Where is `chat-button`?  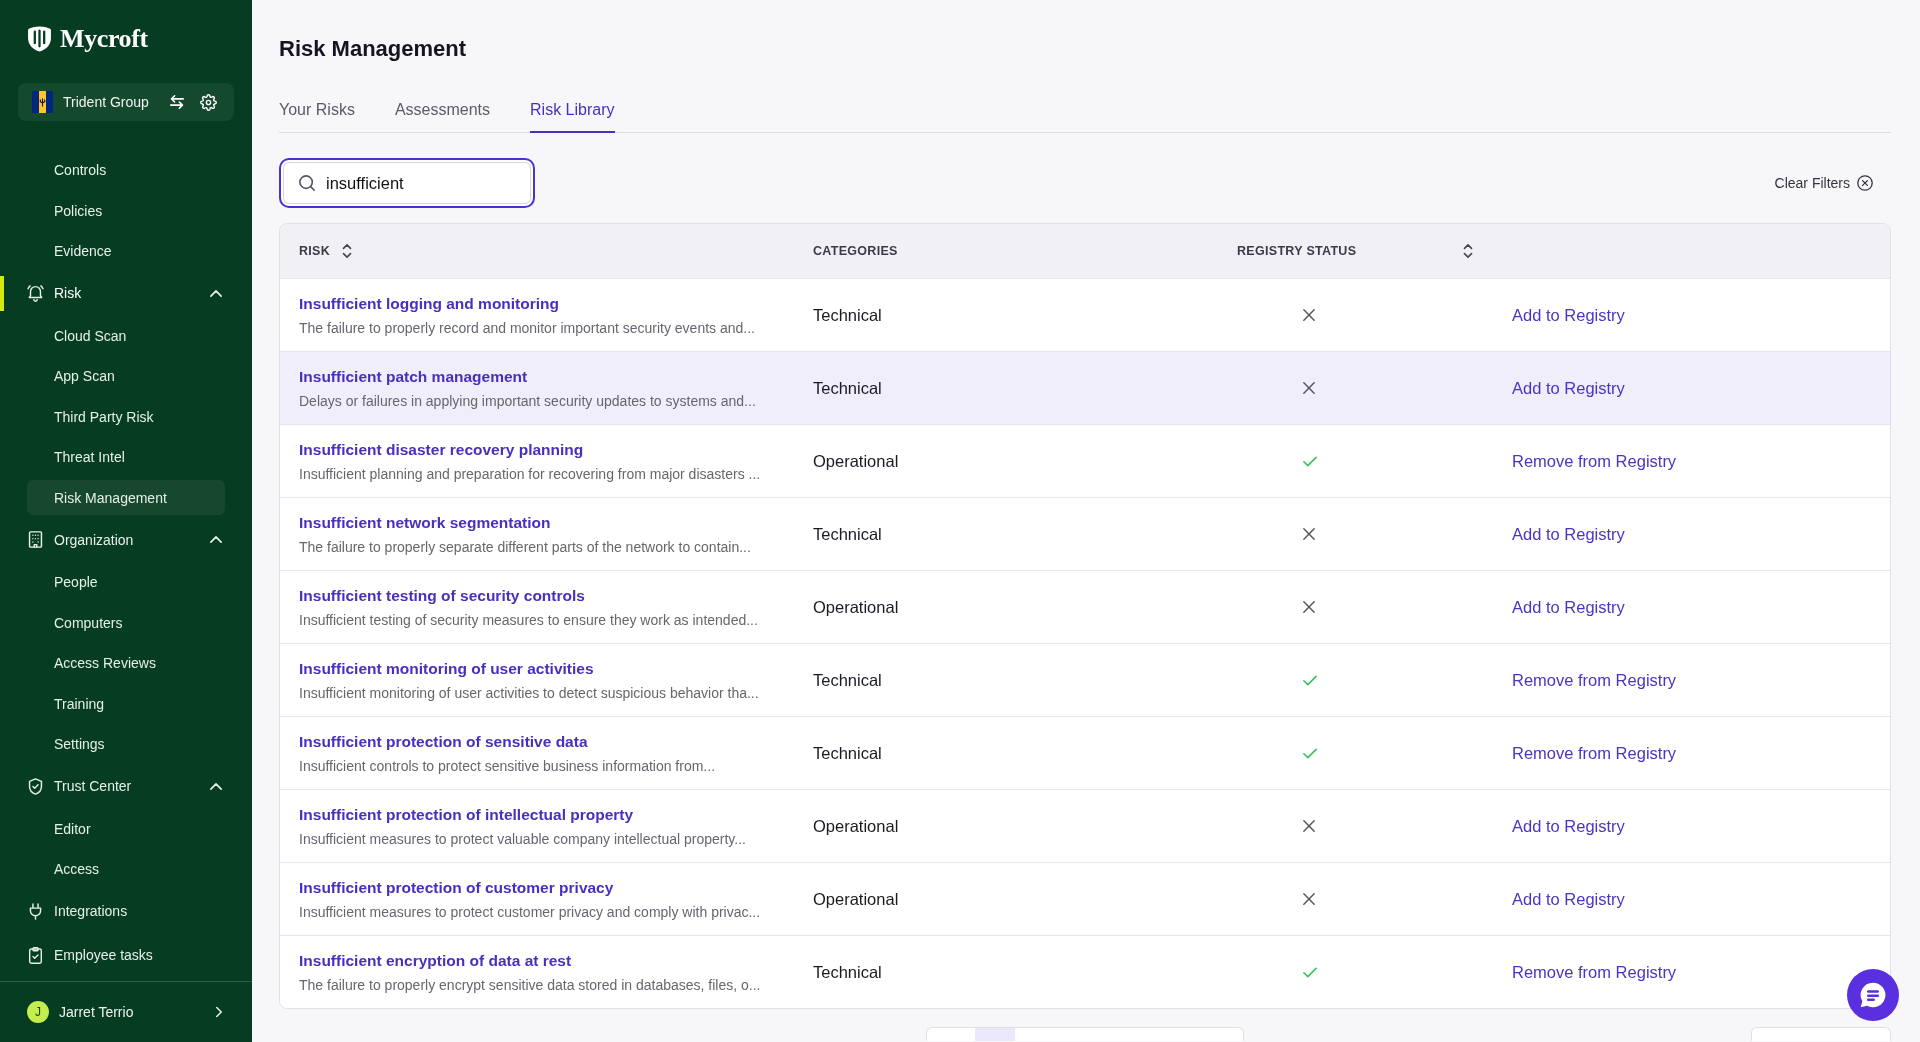 chat-button is located at coordinates (1873, 995).